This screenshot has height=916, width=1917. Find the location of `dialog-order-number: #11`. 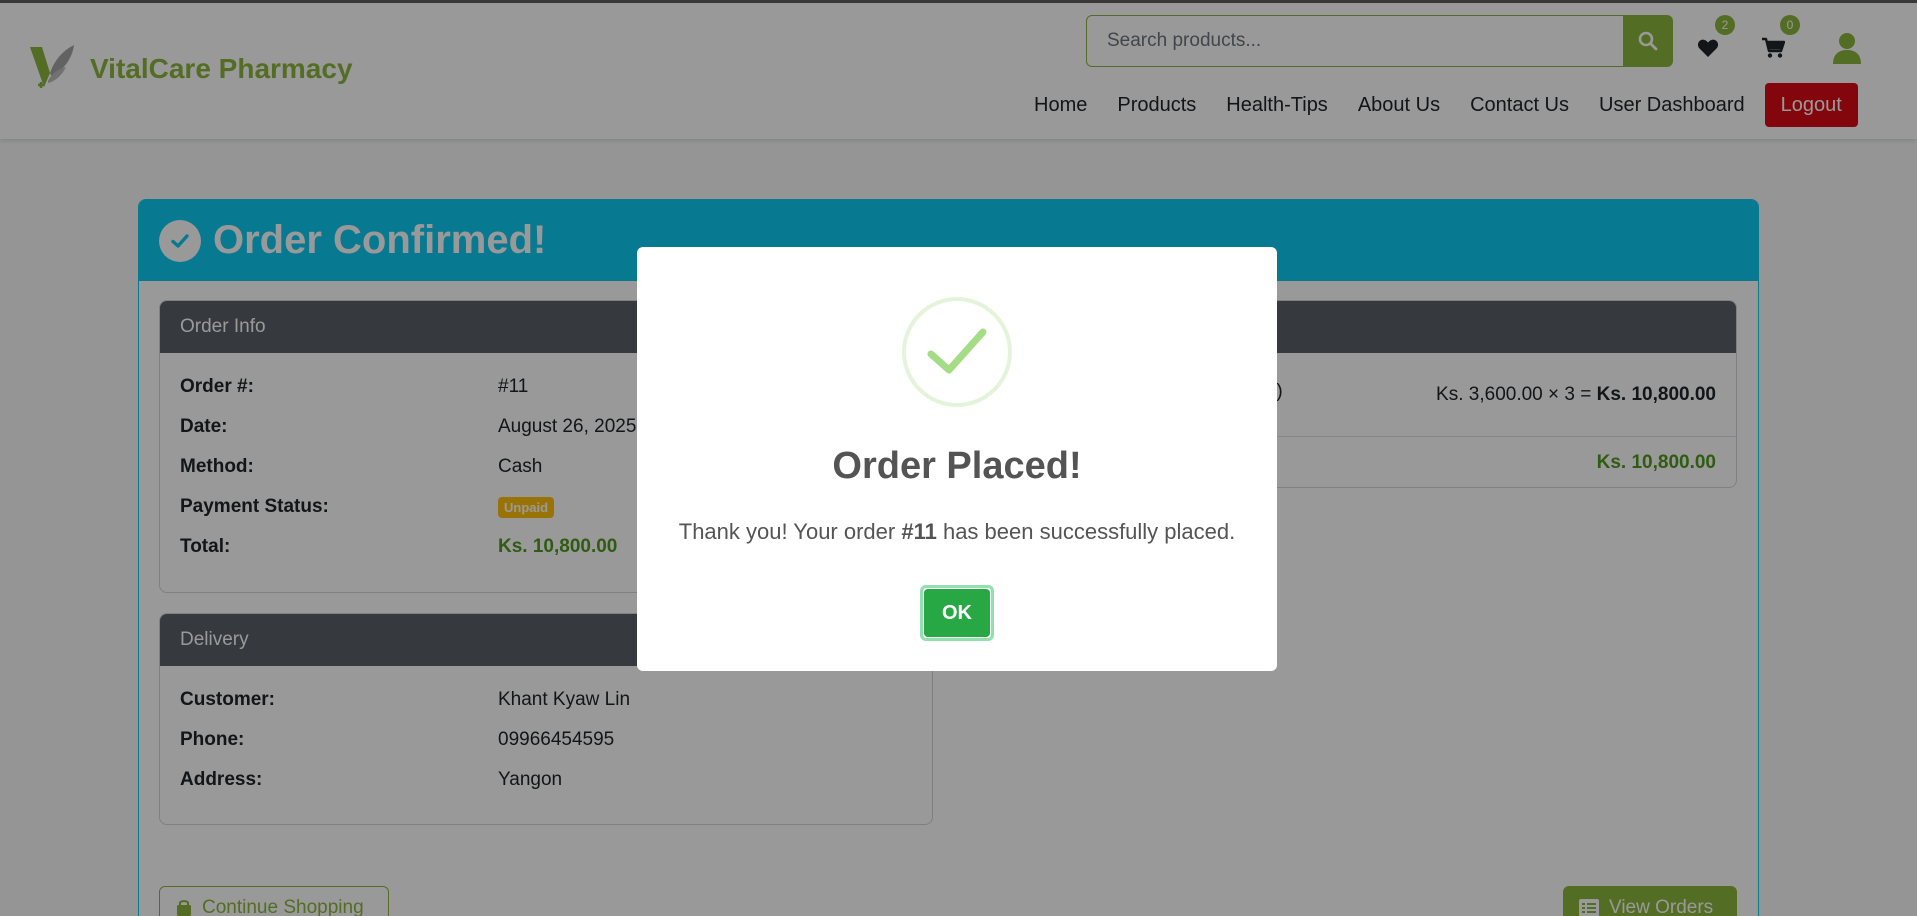

dialog-order-number: #11 is located at coordinates (919, 531).